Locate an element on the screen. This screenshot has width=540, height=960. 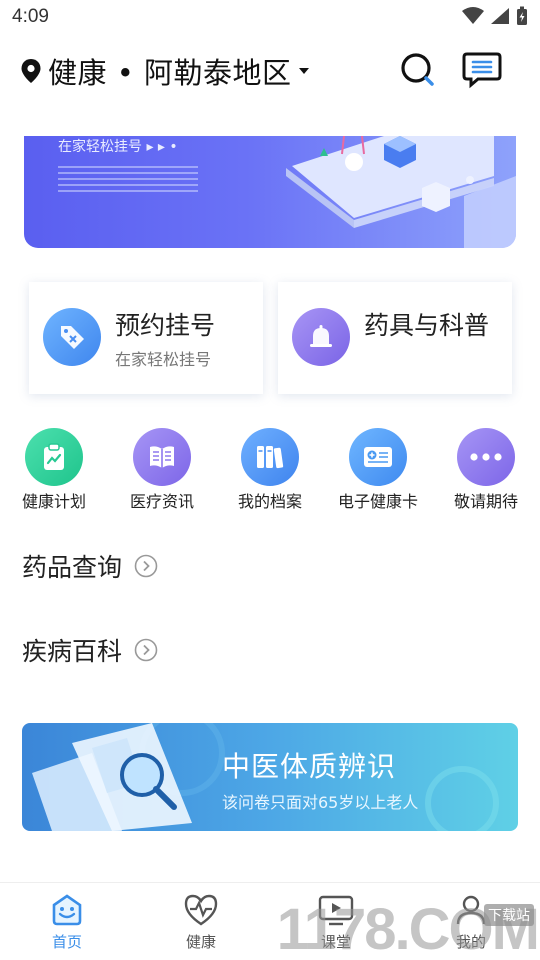
heartbeat-icon is located at coordinates (201, 910).